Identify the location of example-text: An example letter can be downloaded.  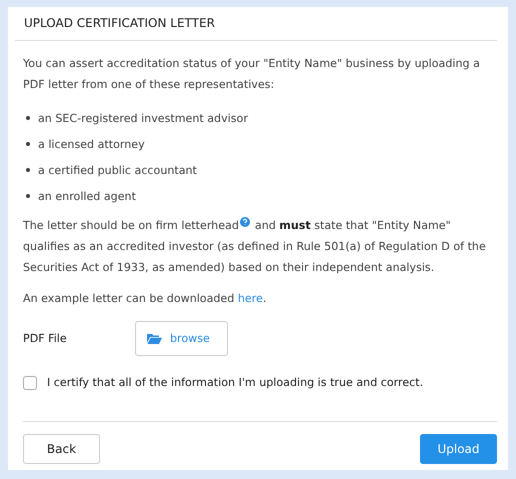
(129, 298).